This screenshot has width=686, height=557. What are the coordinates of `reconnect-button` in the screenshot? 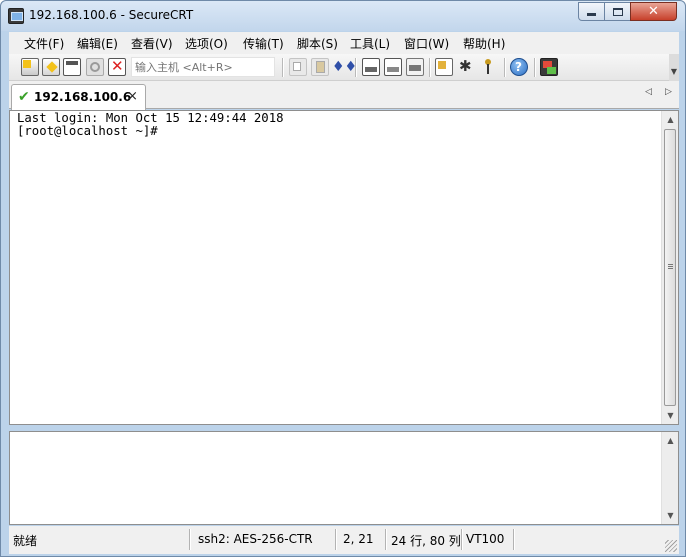 It's located at (95, 67).